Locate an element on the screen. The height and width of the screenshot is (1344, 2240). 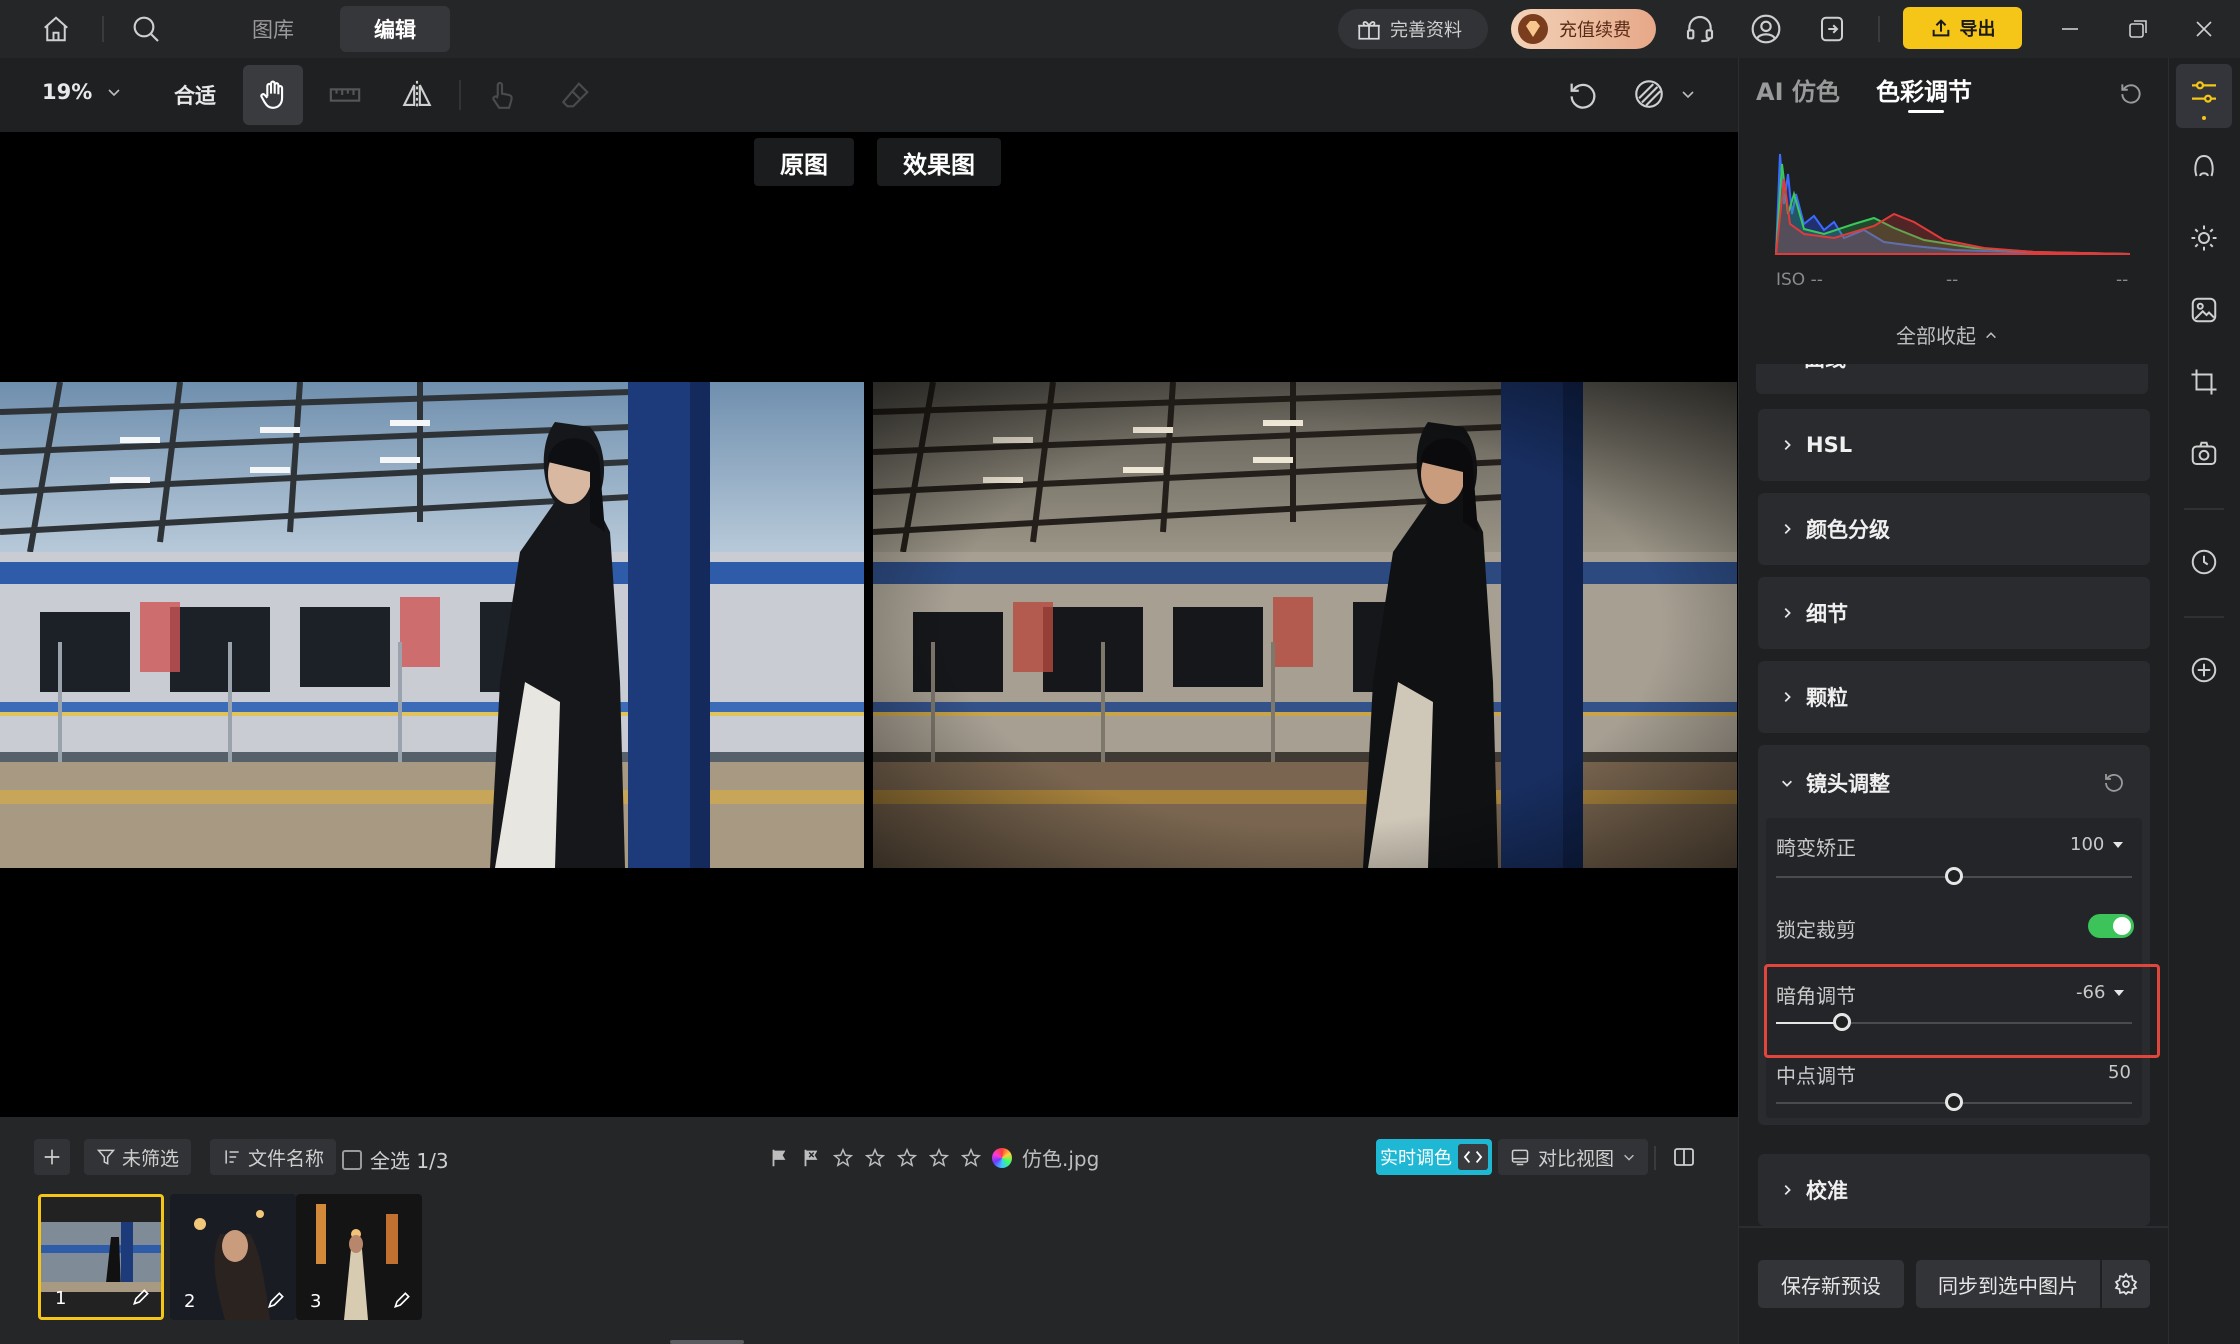
image-edit-icon is located at coordinates (2204, 310).